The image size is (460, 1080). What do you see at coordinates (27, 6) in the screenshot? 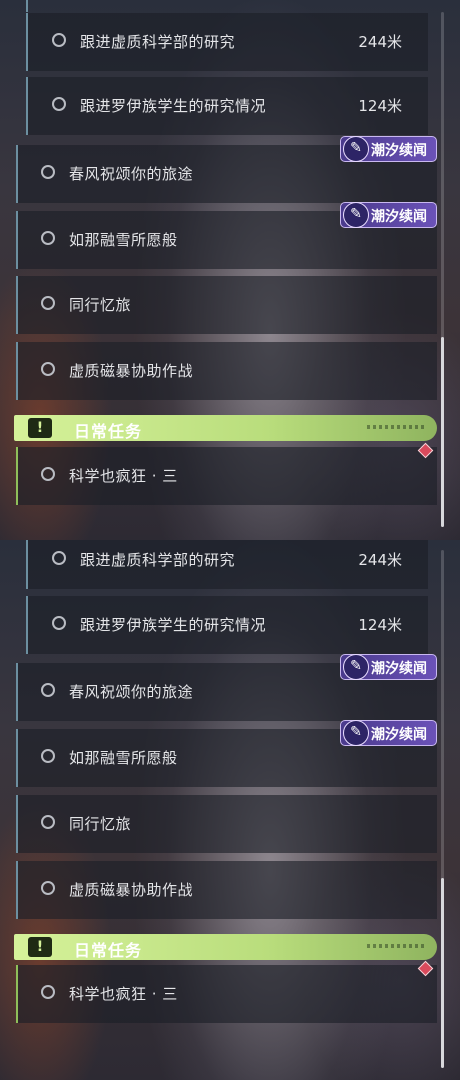
I see `quest-connector` at bounding box center [27, 6].